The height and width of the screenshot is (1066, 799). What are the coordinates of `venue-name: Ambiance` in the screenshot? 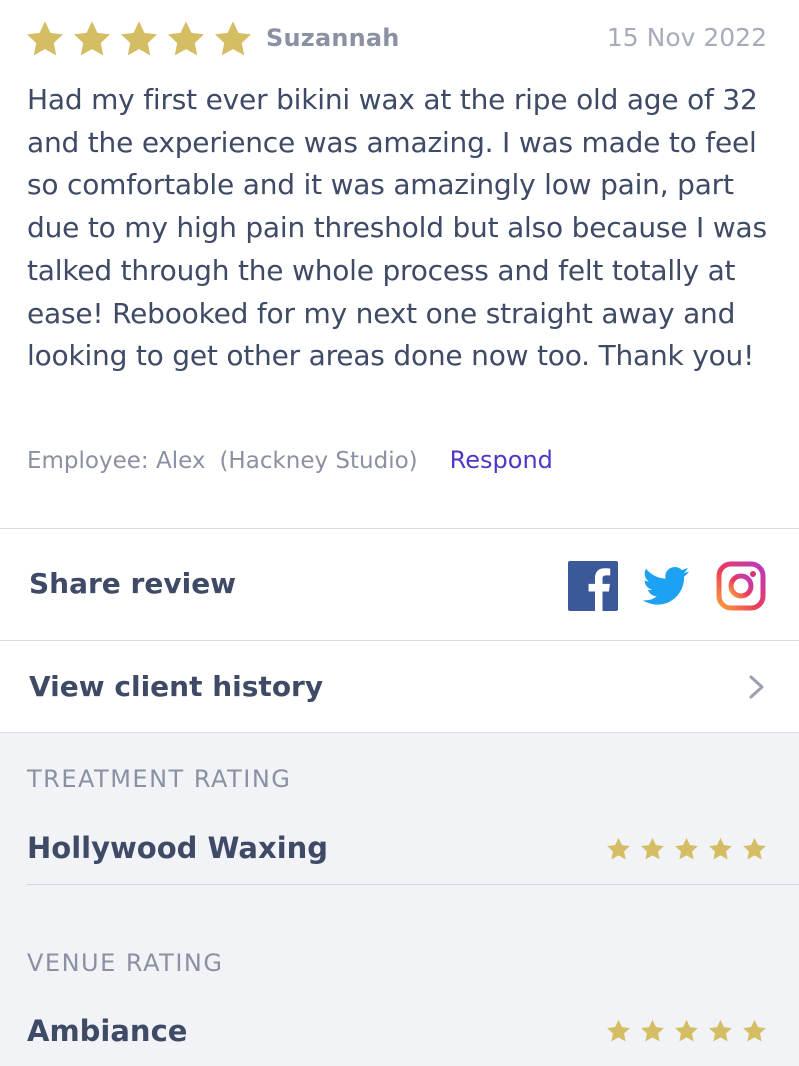 It's located at (107, 1031).